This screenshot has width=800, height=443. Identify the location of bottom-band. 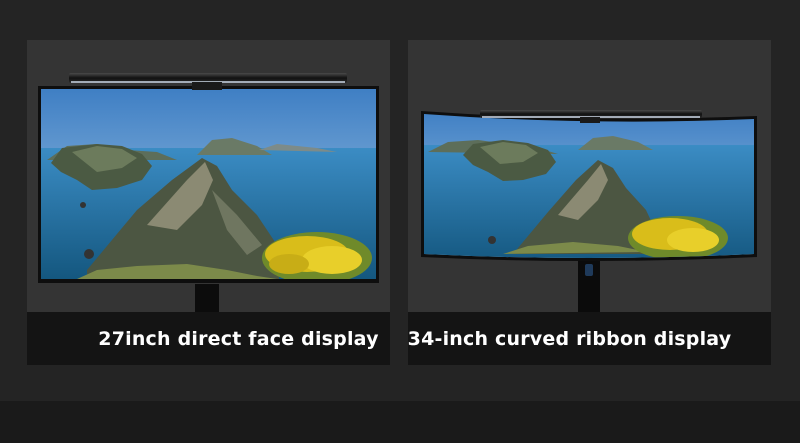
(400, 422).